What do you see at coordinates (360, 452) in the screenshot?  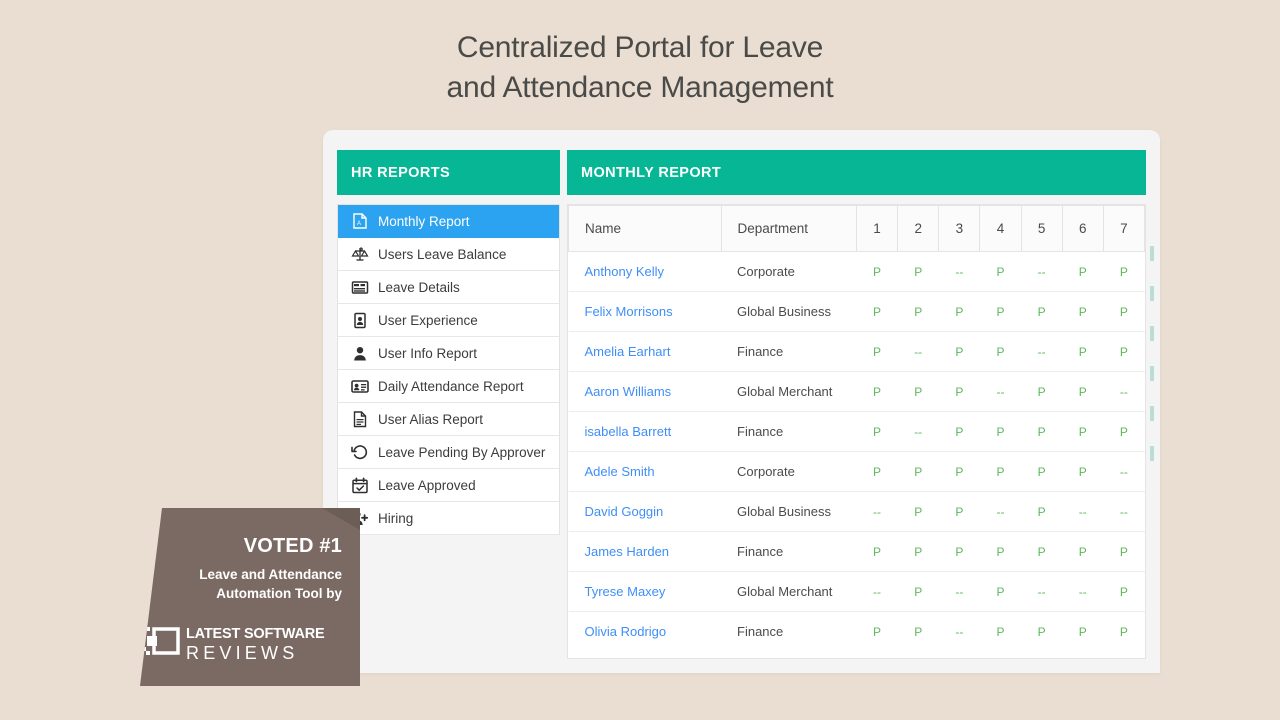 I see `history-icon` at bounding box center [360, 452].